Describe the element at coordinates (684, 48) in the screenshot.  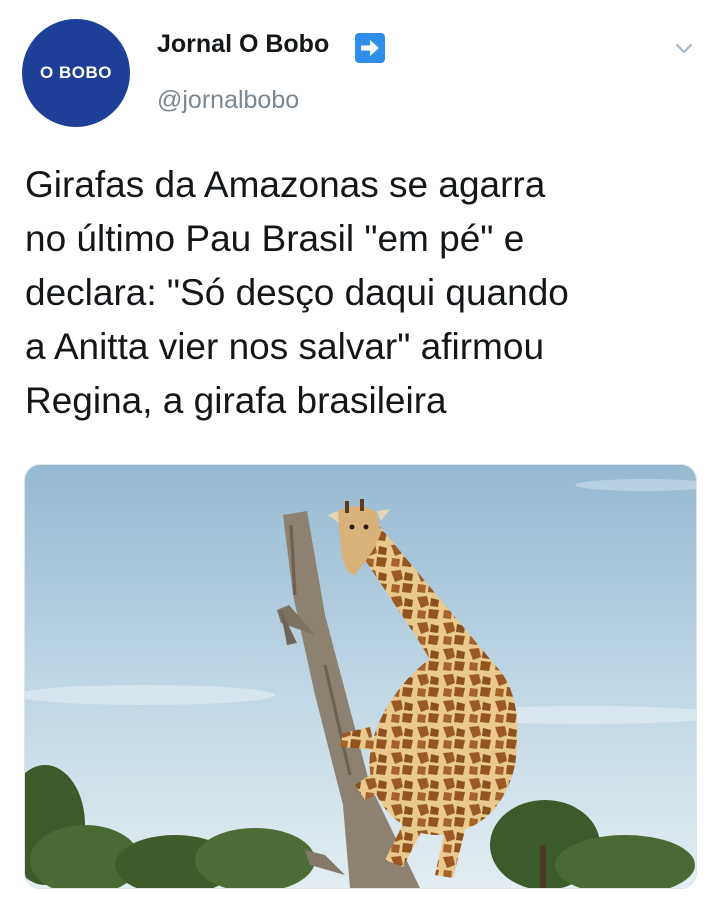
I see `chevron-down-icon` at that location.